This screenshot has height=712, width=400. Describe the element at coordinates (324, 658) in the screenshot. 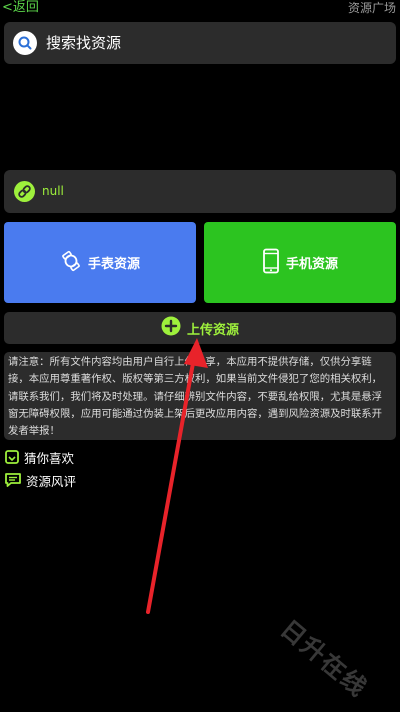

I see `watermark-logo: 日升在线` at that location.